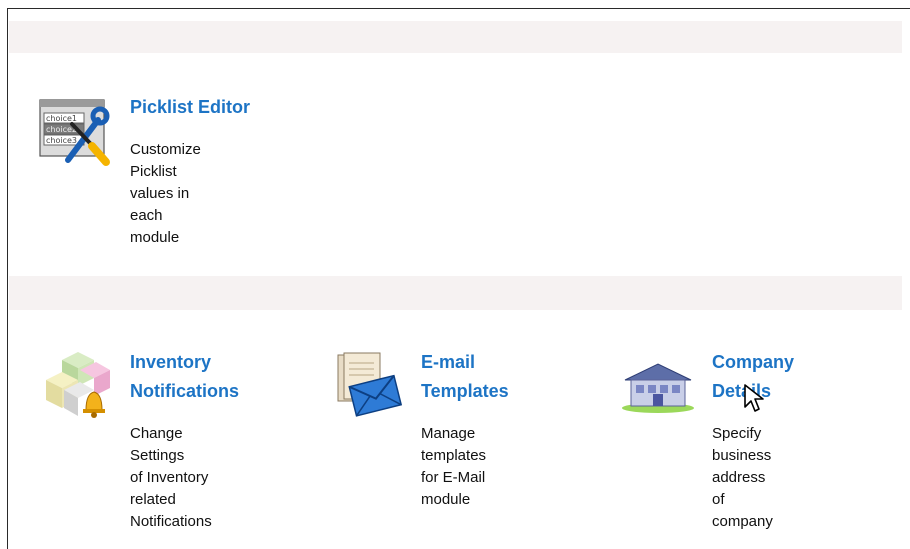 This screenshot has width=910, height=549. Describe the element at coordinates (61, 118) in the screenshot. I see `picklist-choice-text: choice1` at that location.